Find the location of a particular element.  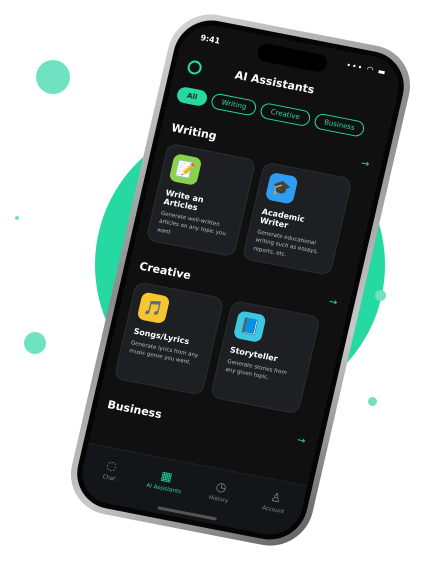

section-title-business: Business is located at coordinates (135, 410).